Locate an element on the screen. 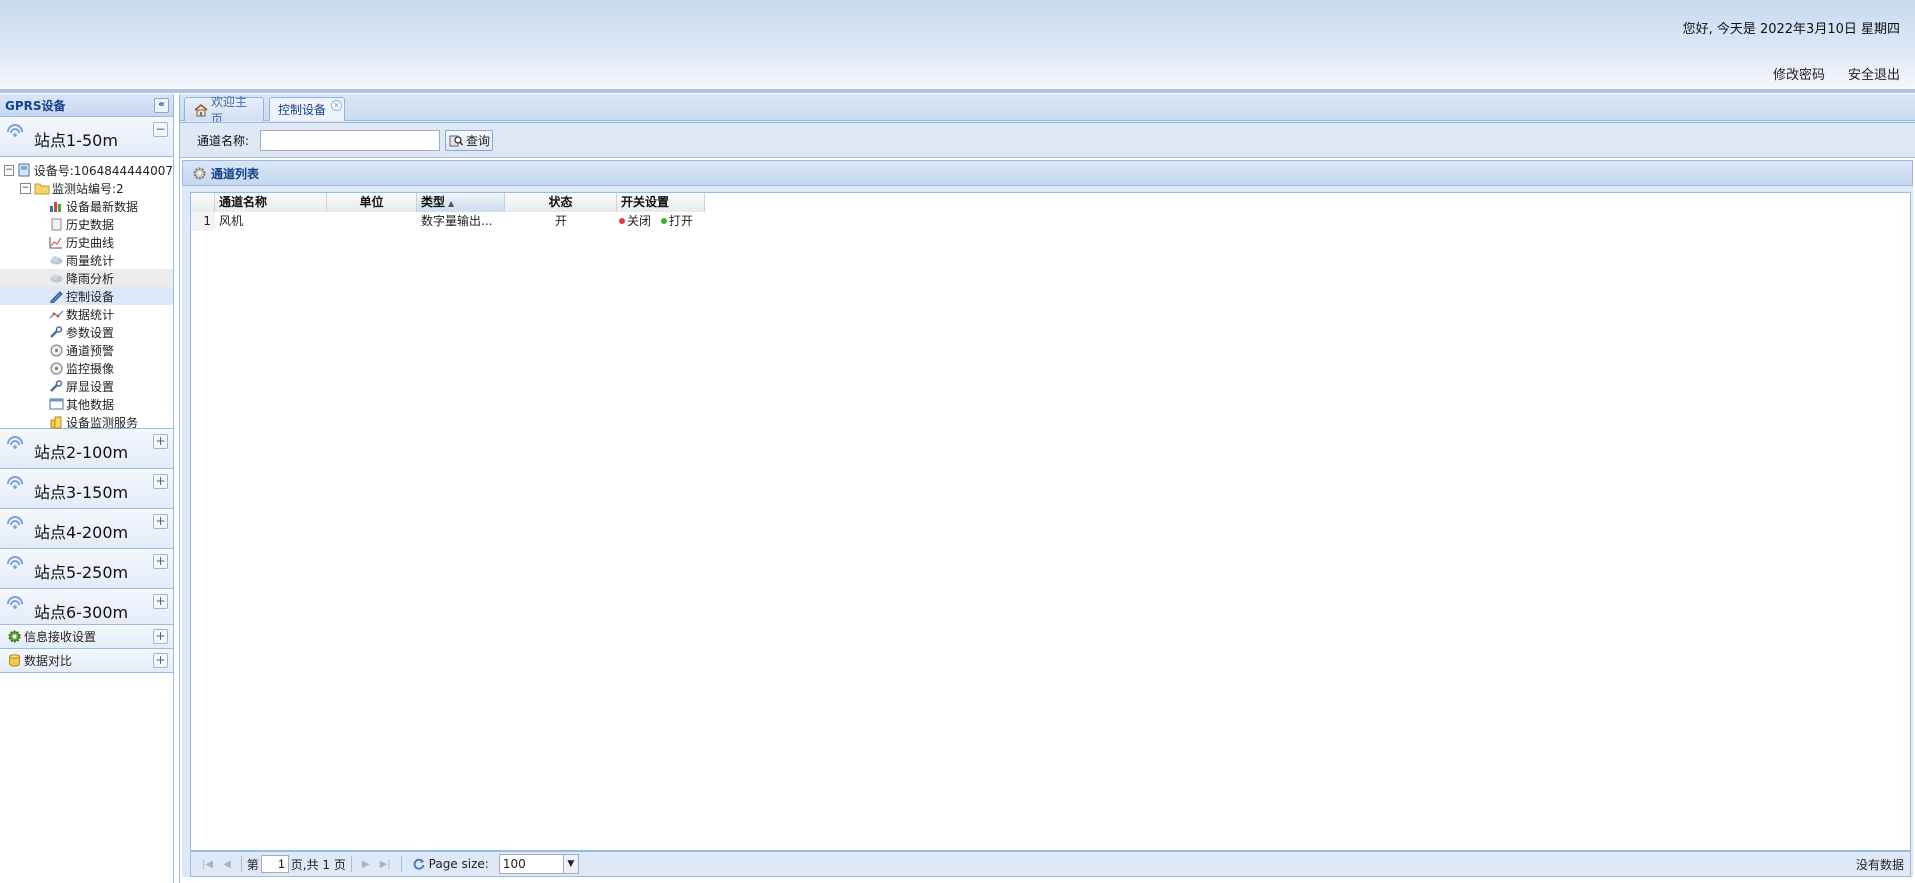 The width and height of the screenshot is (1915, 883). tree-leaf-label: 参数设置 is located at coordinates (90, 332).